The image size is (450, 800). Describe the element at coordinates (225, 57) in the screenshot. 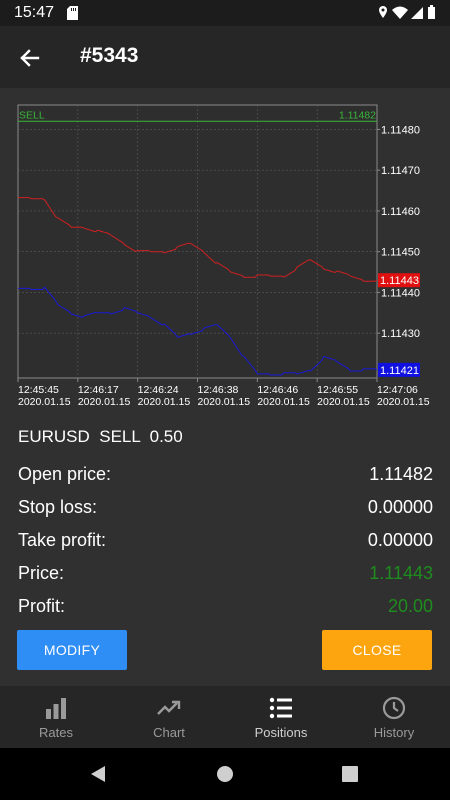

I see `app-bar: #5343` at that location.